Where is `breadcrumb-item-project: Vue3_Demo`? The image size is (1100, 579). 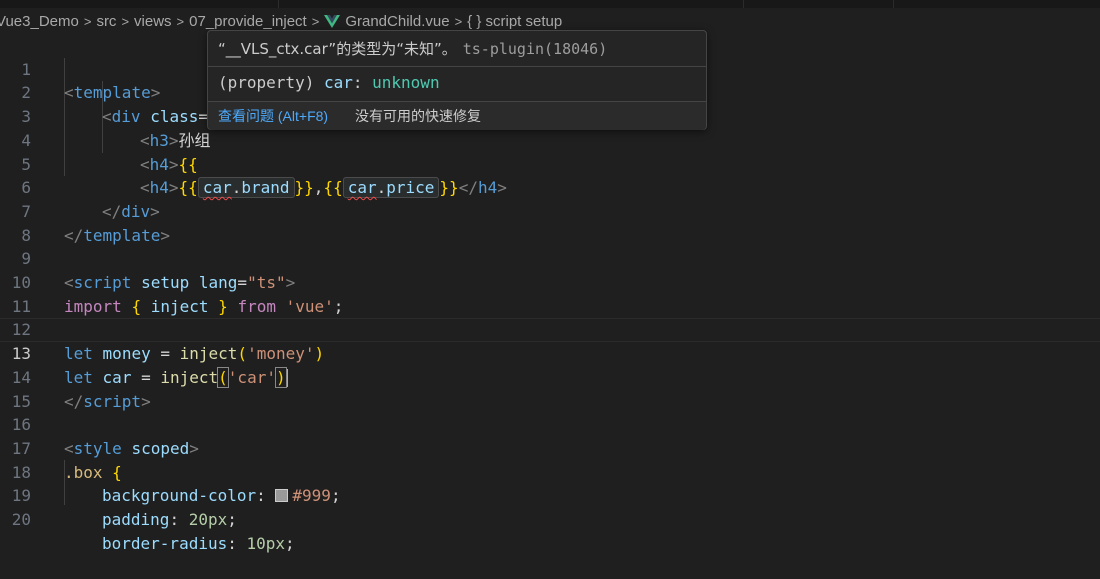 breadcrumb-item-project: Vue3_Demo is located at coordinates (39, 21).